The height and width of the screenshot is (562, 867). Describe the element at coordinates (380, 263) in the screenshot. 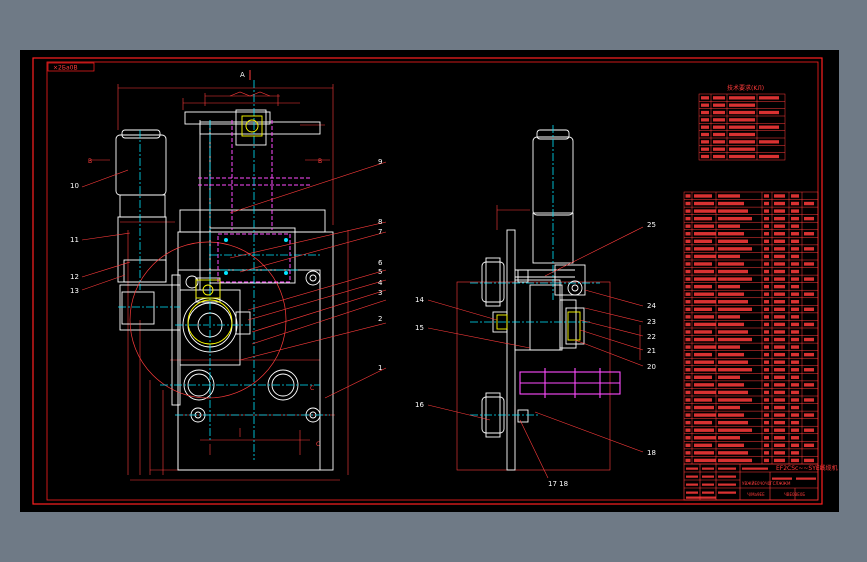

I see `callout-6: 6` at that location.